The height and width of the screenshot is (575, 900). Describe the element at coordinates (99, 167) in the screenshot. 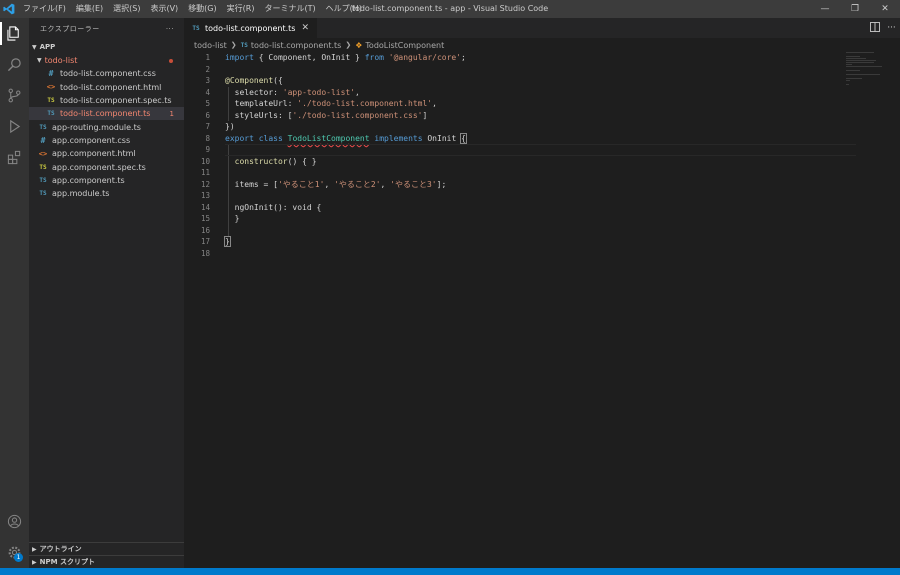

I see `tree-item-label: app.component.spec.ts` at that location.